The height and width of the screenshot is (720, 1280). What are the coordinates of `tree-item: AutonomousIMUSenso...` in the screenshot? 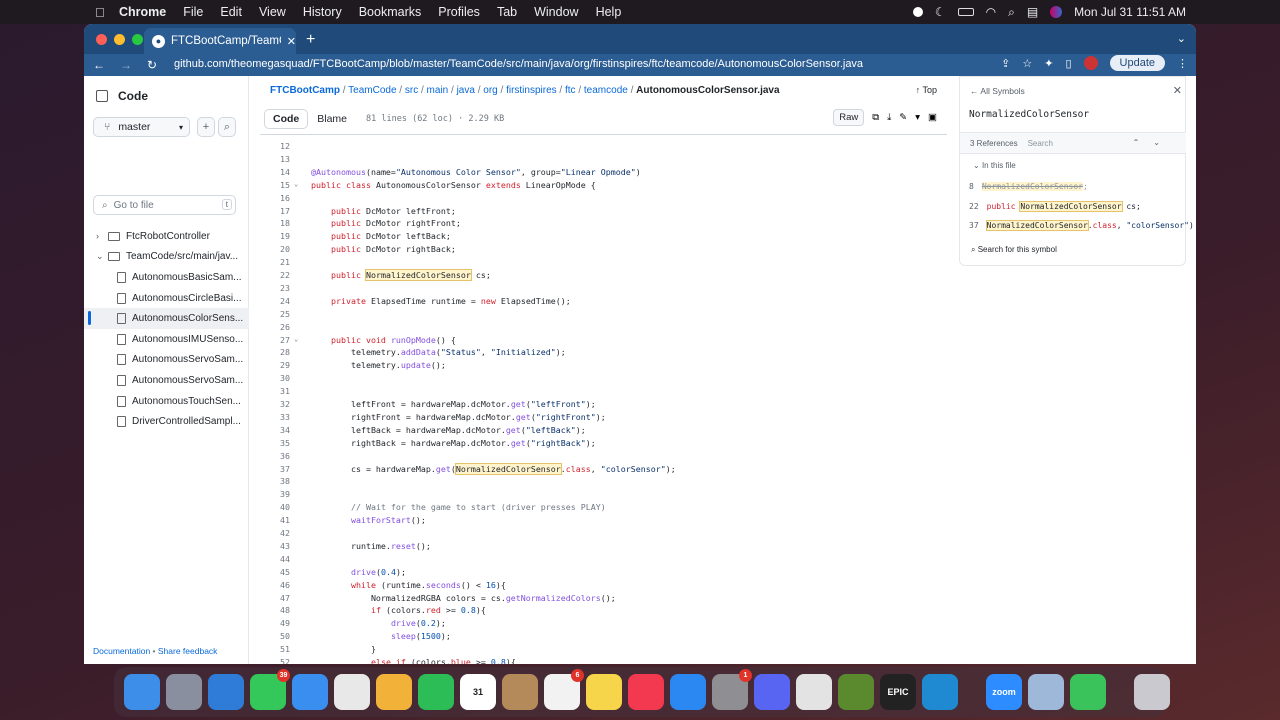 It's located at (166, 339).